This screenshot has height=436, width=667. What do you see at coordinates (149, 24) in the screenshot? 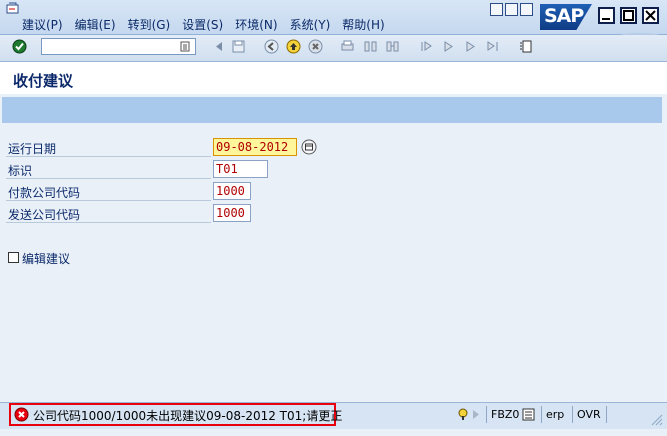
I see `menu-goto: 转到(G)` at bounding box center [149, 24].